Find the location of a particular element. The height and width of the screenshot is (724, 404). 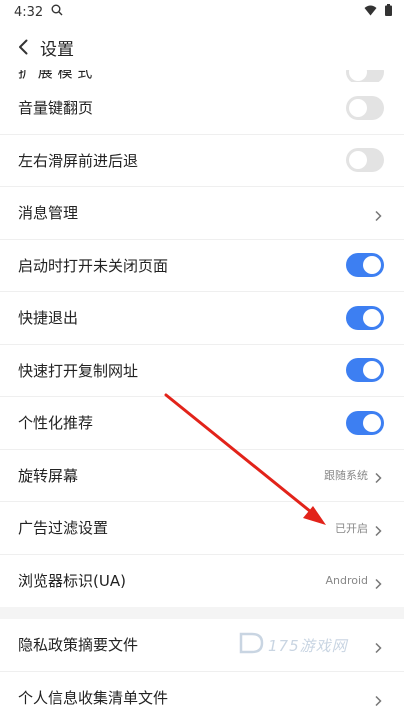

status-bar: 4:32 is located at coordinates (202, 12).